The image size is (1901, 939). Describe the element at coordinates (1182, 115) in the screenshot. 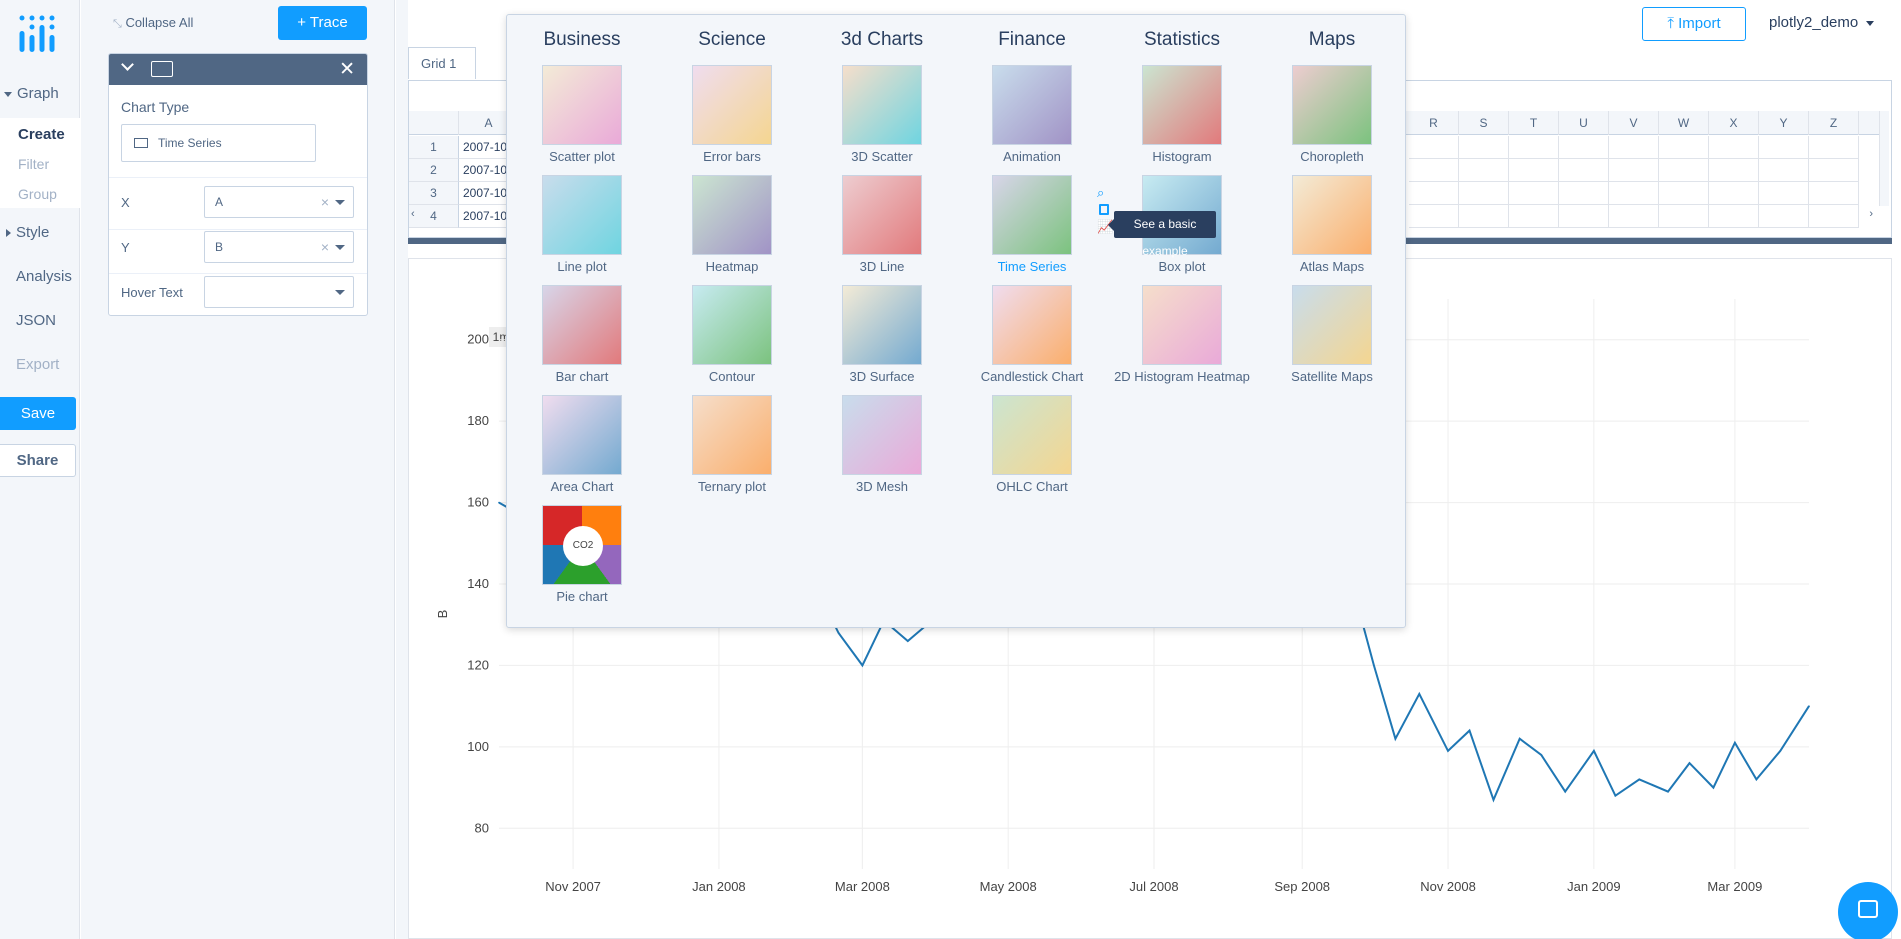

I see `chart-type-tile: Histogram` at that location.